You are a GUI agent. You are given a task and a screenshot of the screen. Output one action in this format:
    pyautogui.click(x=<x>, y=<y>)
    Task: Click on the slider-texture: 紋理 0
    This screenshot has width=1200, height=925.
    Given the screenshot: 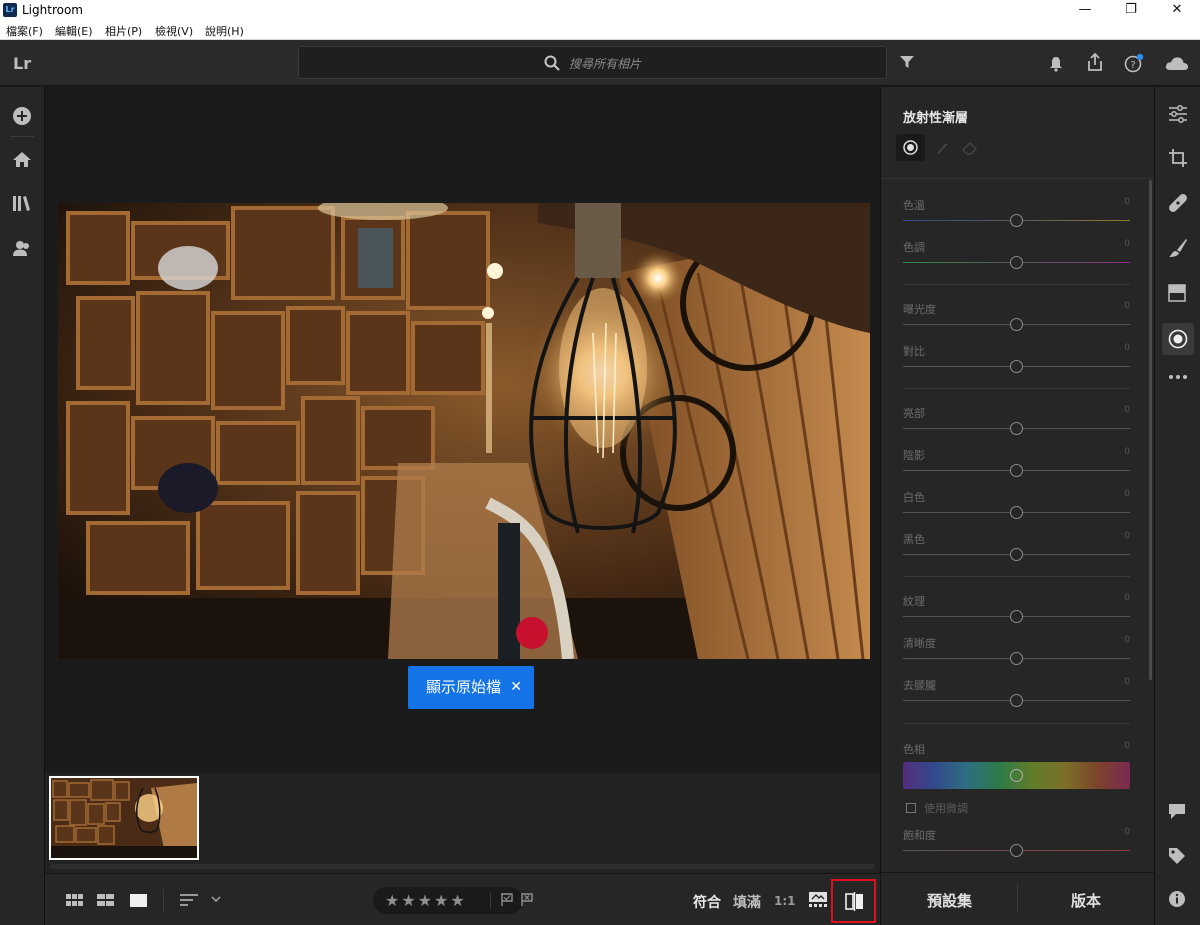 What is the action you would take?
    pyautogui.click(x=1016, y=610)
    